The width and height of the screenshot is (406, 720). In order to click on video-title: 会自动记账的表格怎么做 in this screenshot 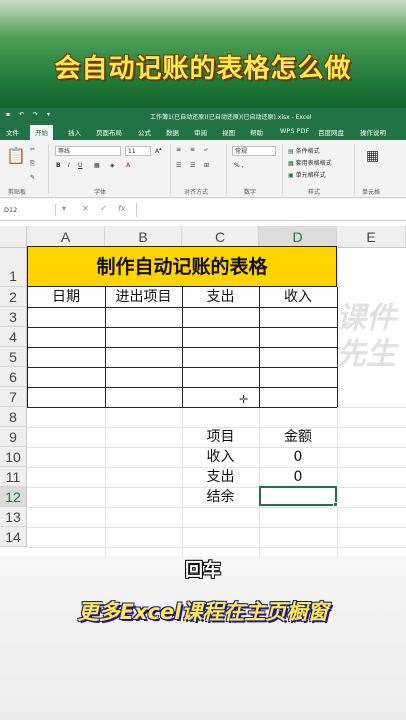, I will do `click(203, 69)`.